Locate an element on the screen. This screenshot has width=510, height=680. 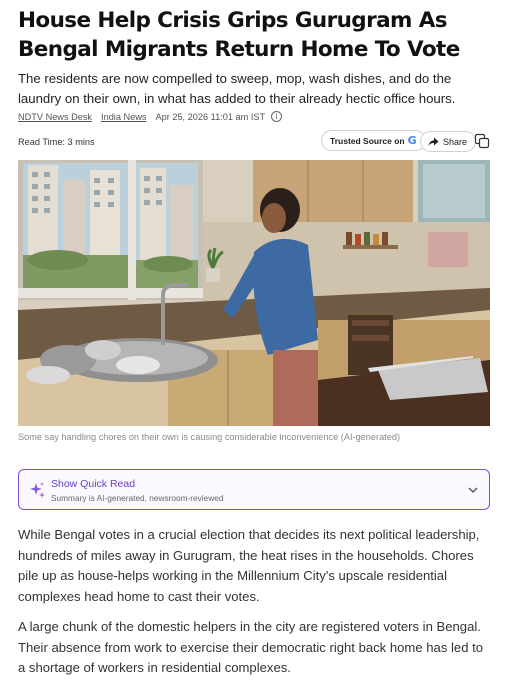
copy-link-icon is located at coordinates (482, 141).